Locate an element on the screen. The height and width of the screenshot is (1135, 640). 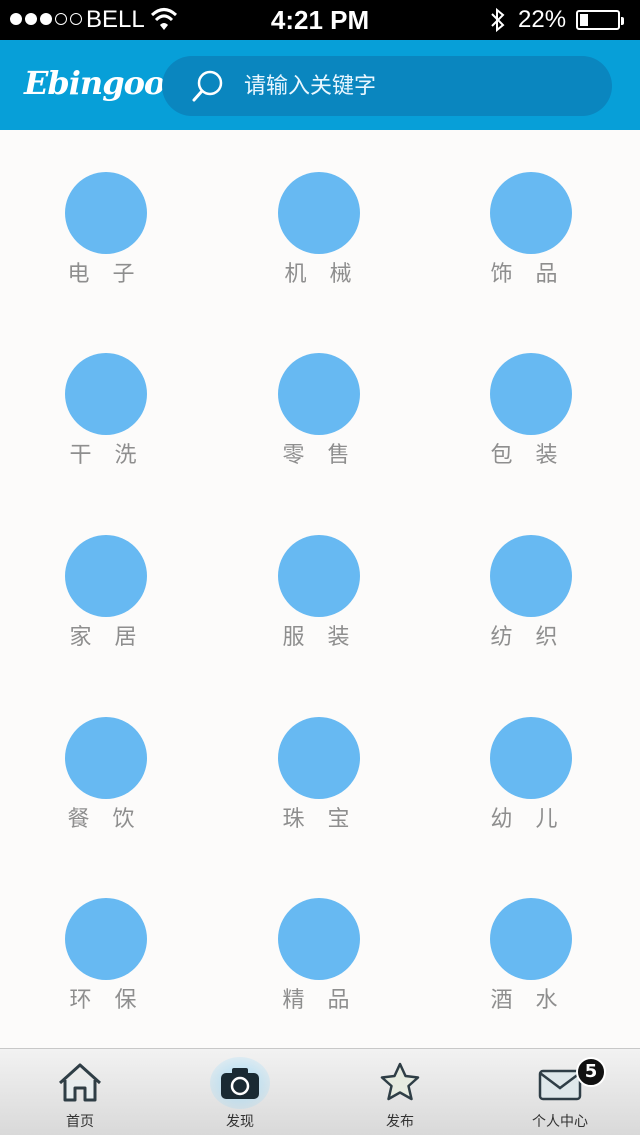
category-item: 幼 儿 is located at coordinates (532, 787).